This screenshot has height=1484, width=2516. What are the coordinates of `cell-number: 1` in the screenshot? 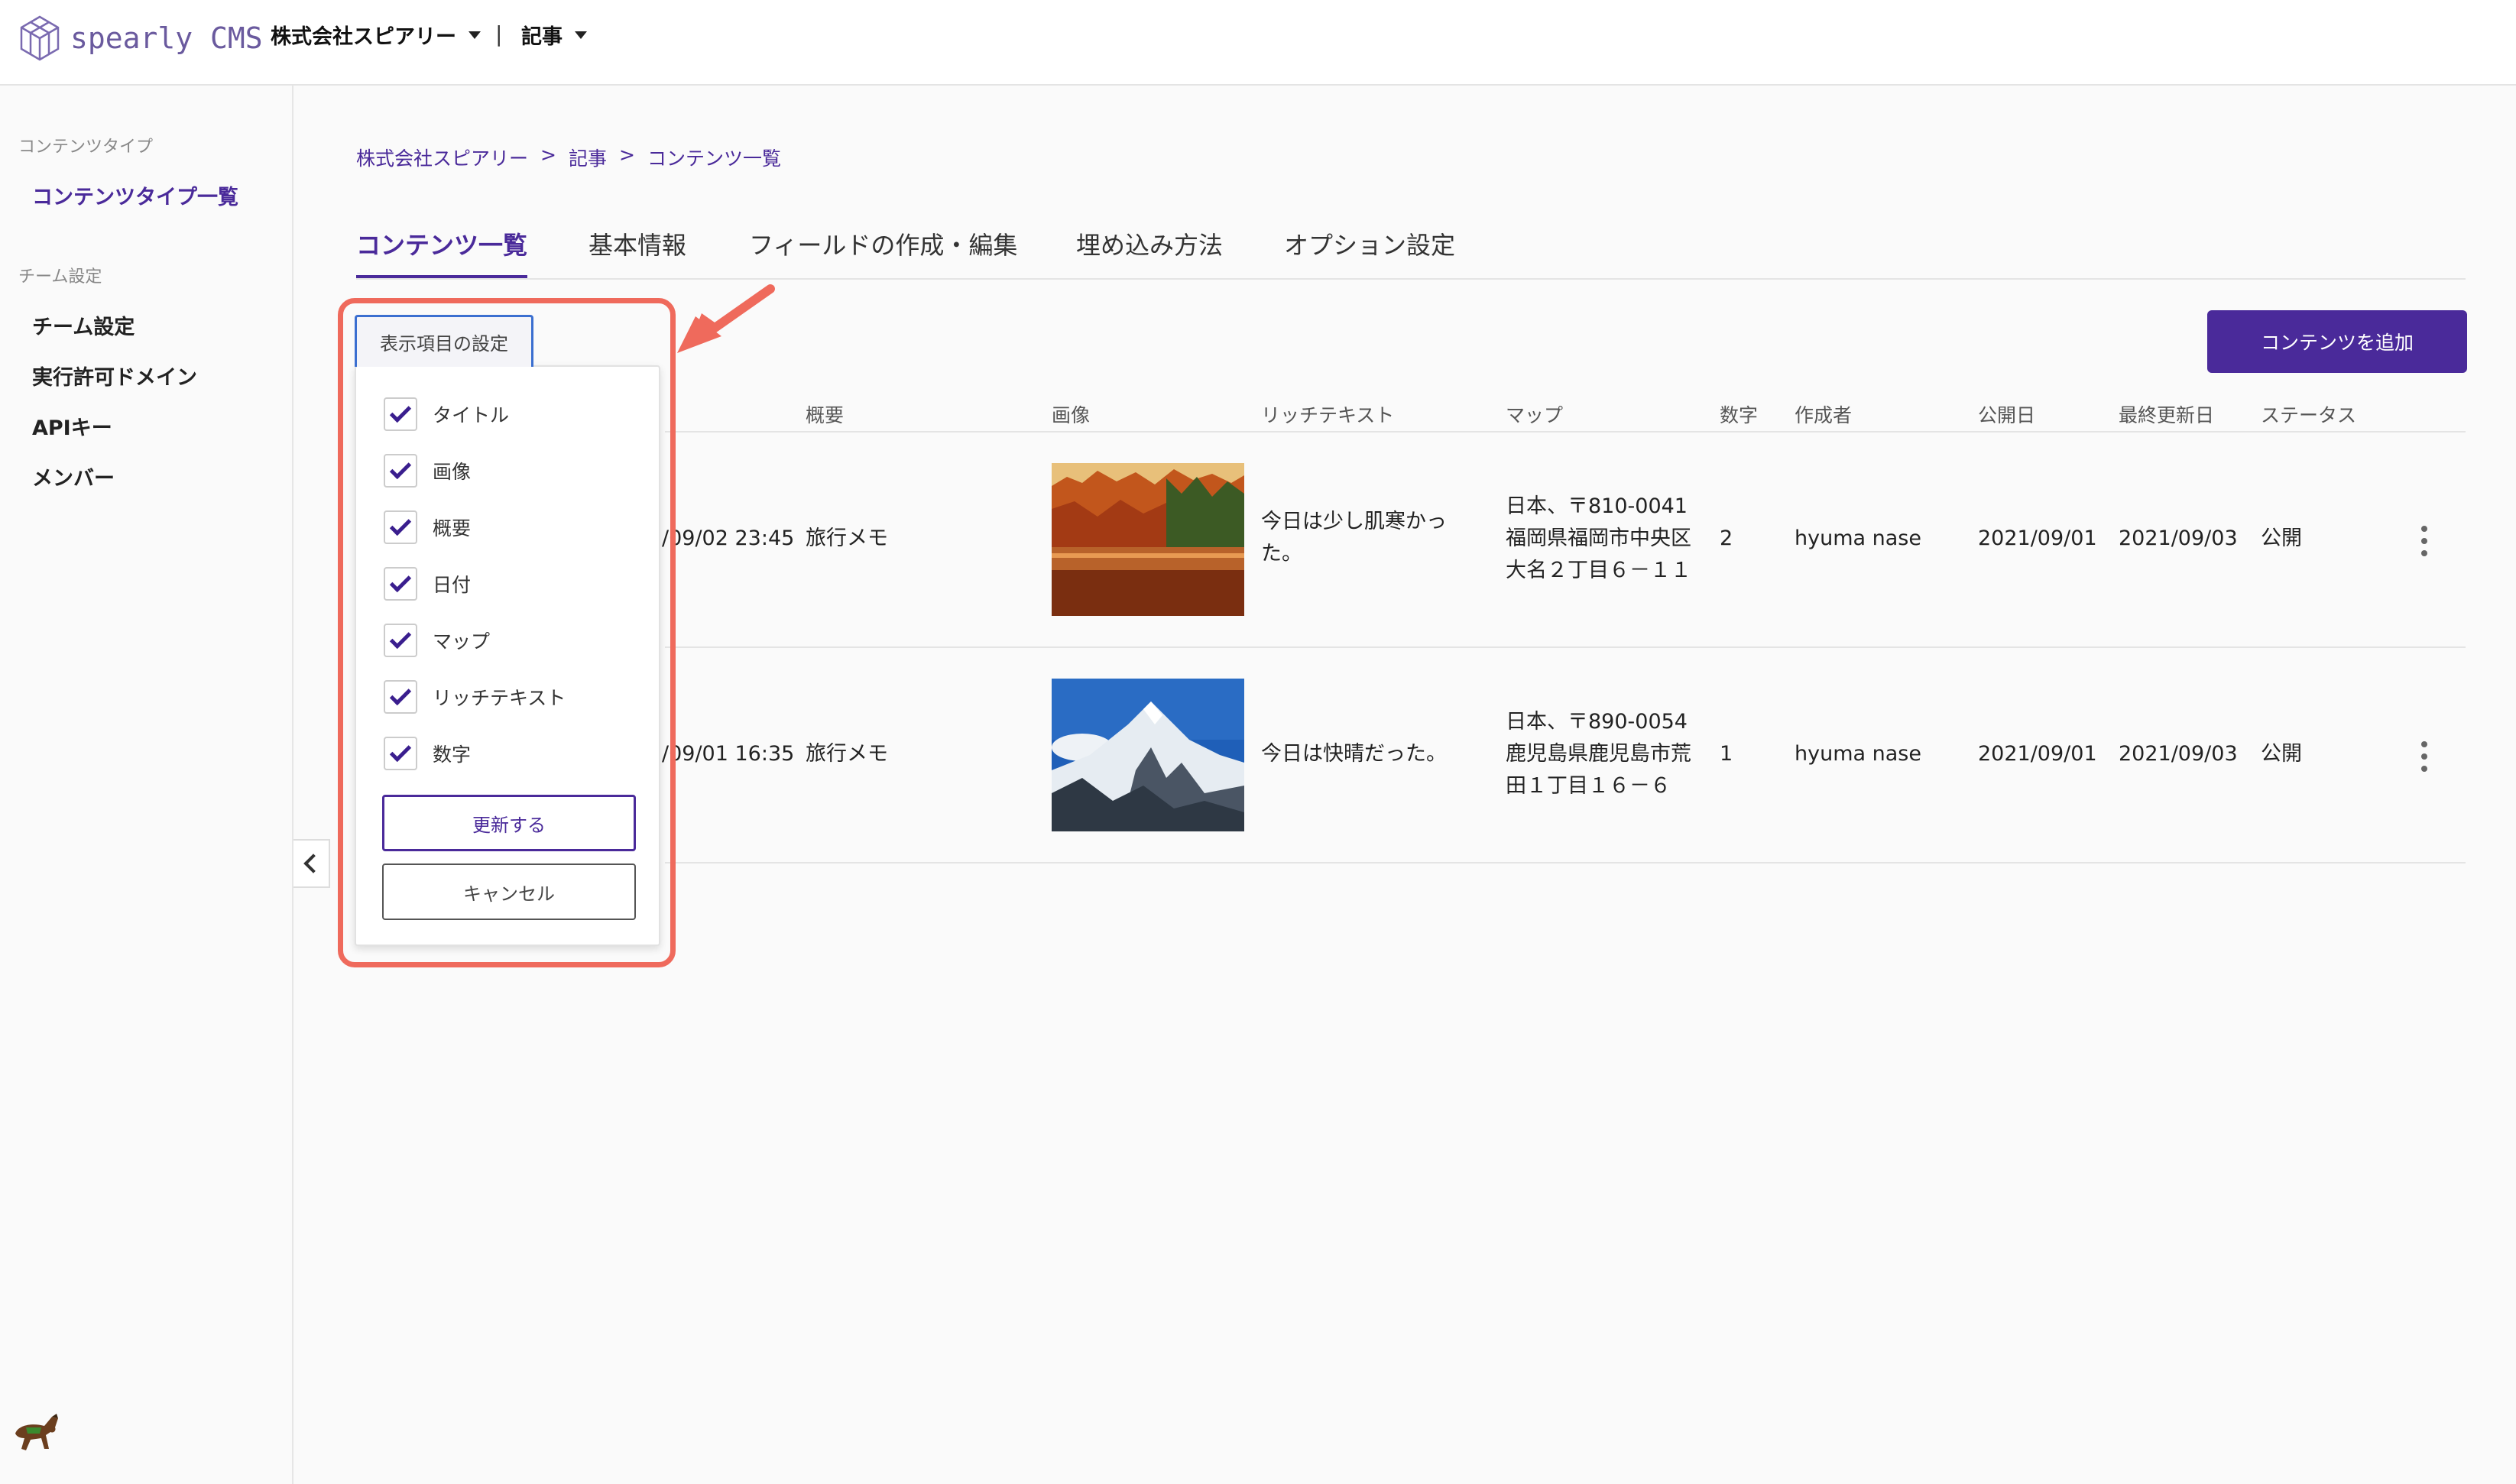 It's located at (1726, 754).